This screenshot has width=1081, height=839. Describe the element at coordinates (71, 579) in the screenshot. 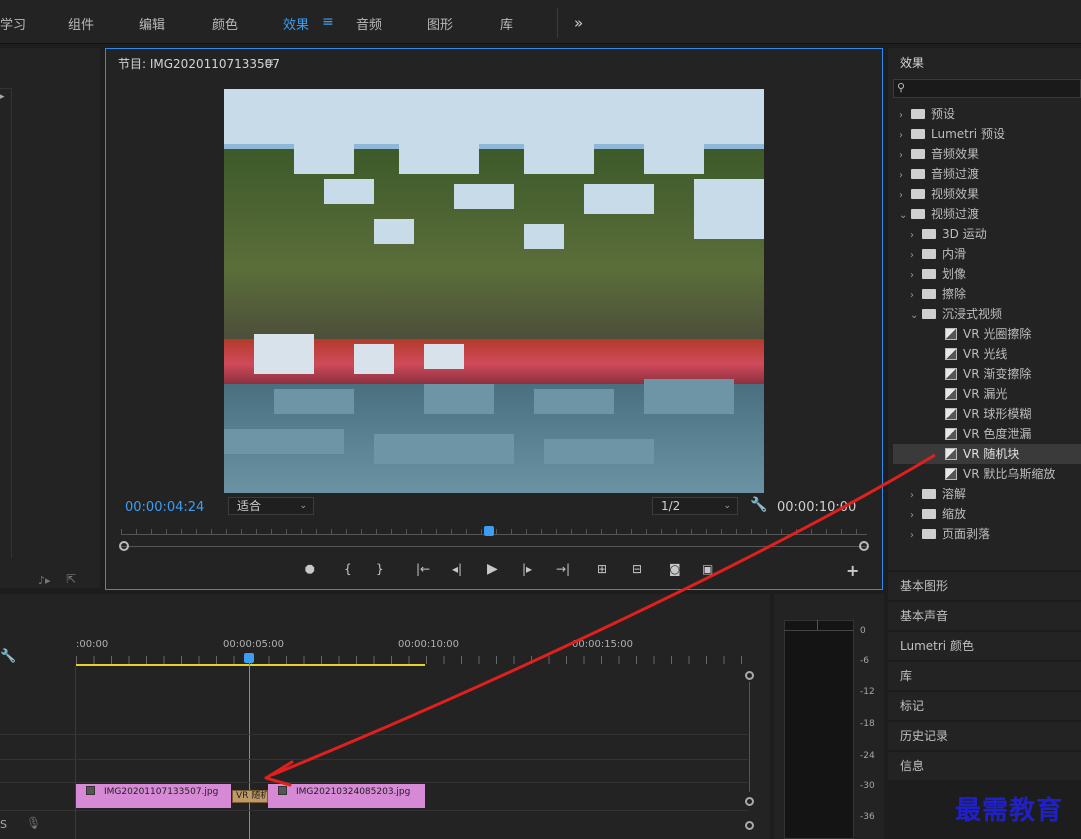

I see `export-frame-icon: ⇱` at that location.